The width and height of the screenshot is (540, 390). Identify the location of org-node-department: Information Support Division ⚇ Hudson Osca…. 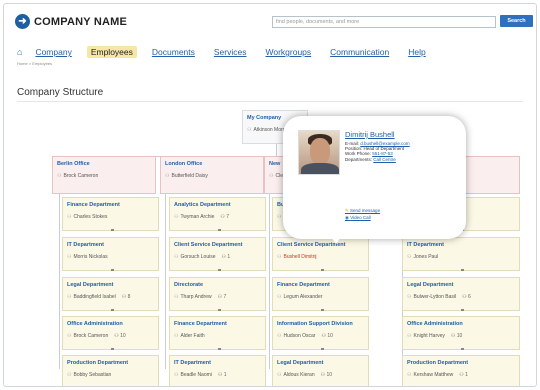
(320, 333).